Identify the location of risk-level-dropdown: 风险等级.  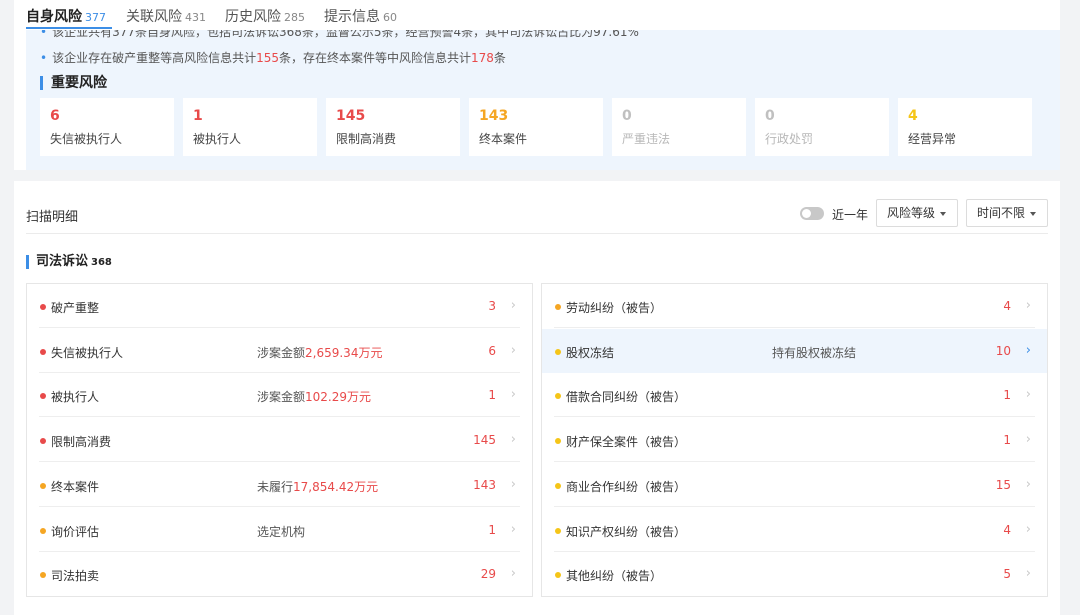
(917, 213).